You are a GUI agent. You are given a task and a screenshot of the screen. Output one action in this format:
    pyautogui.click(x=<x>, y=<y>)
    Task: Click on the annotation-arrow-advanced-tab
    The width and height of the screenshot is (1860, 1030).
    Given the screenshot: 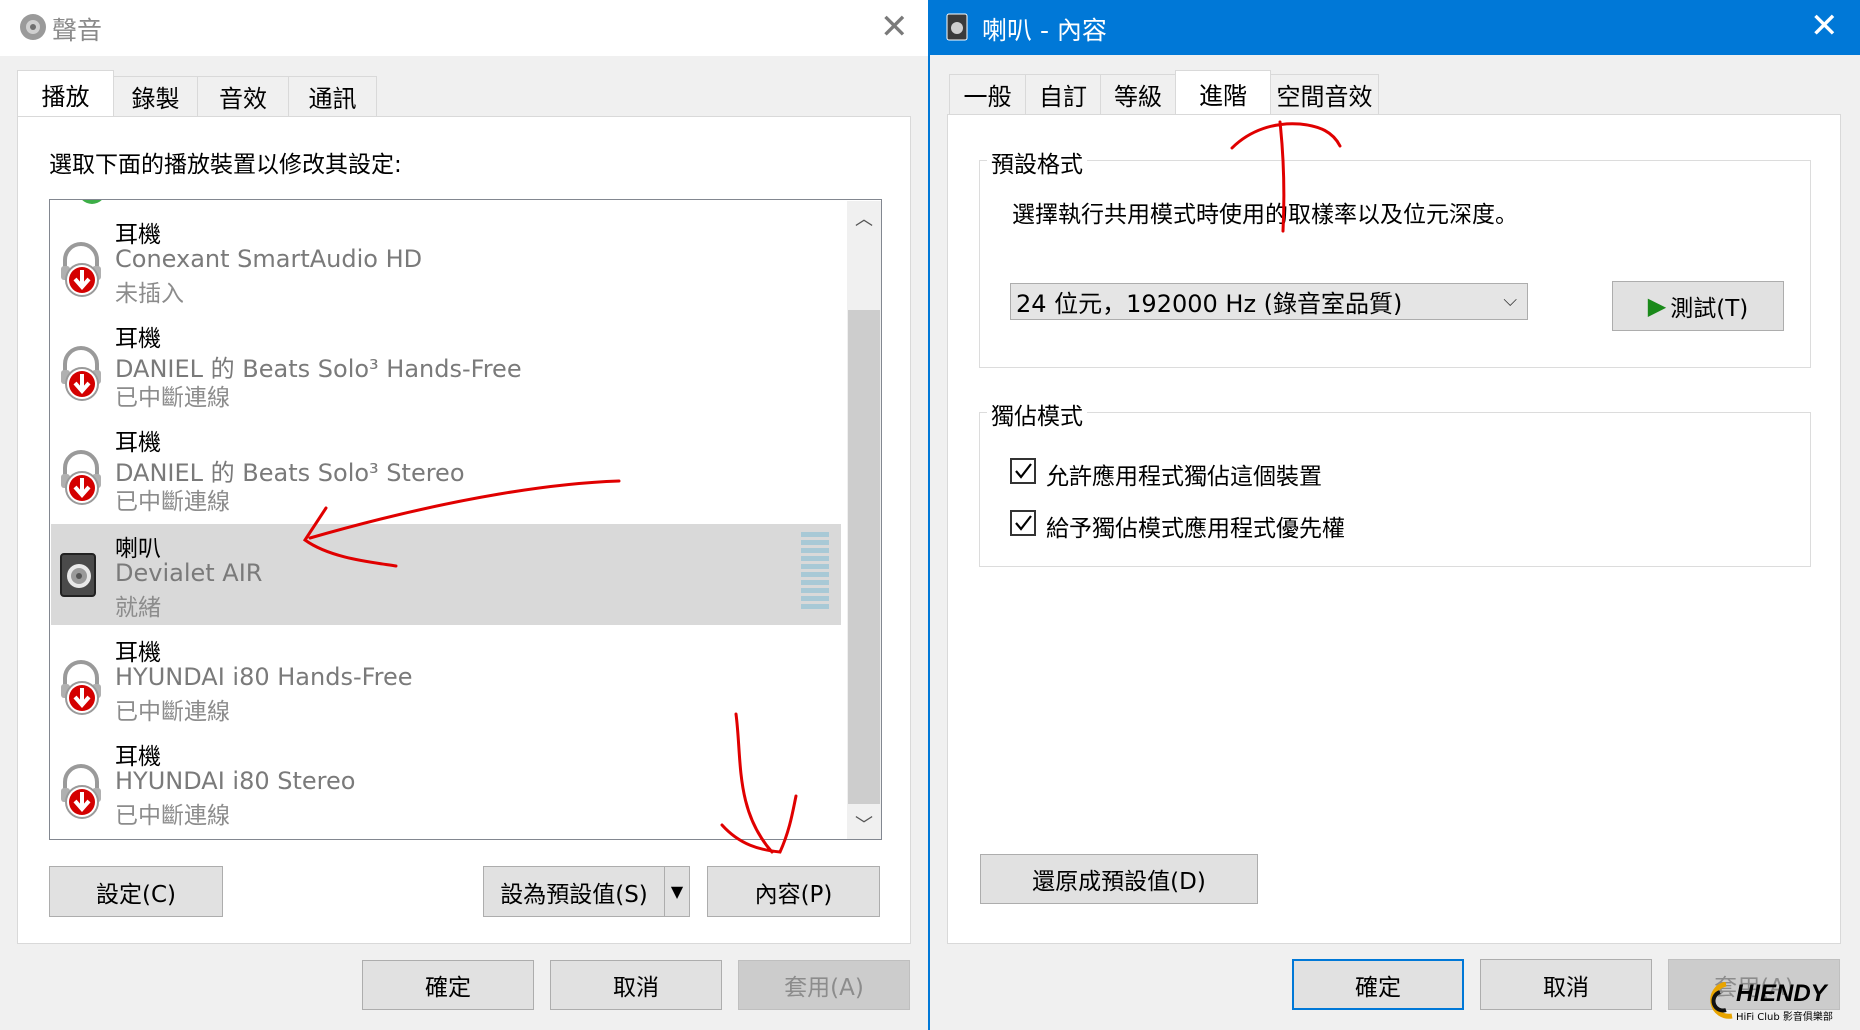 What is the action you would take?
    pyautogui.click(x=1286, y=176)
    